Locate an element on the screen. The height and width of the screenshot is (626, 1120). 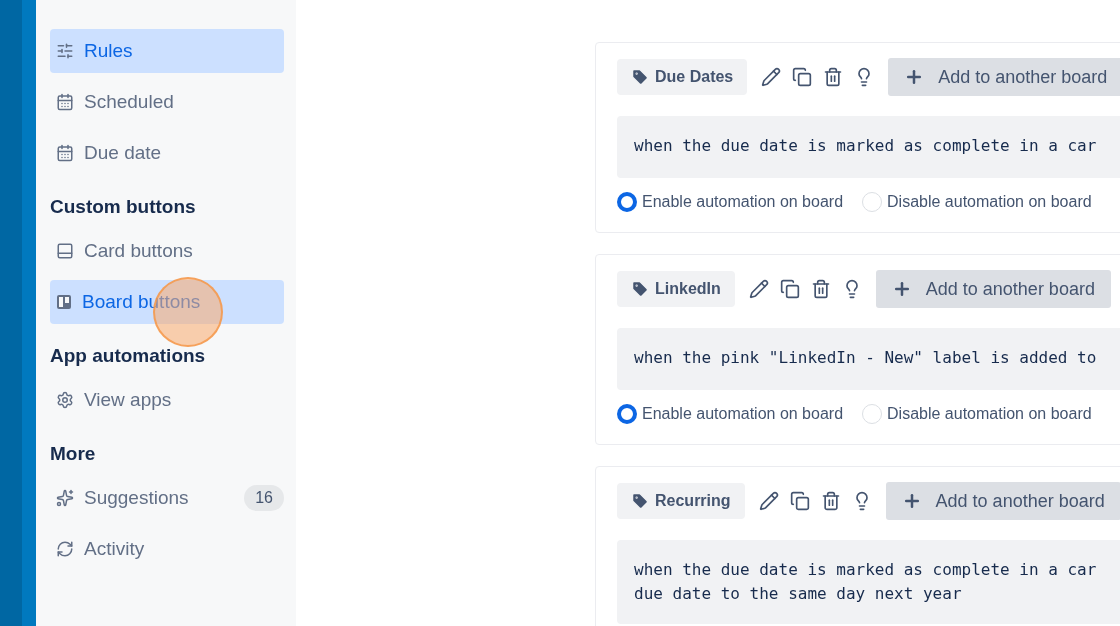
sidebar-item: View apps is located at coordinates (167, 400).